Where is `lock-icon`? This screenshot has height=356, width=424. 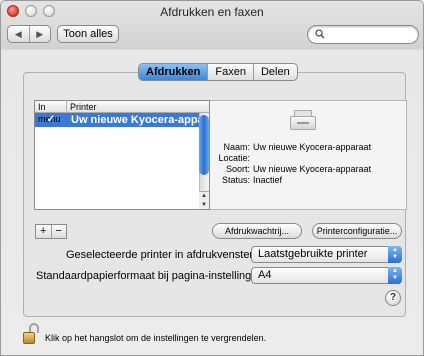
lock-icon is located at coordinates (31, 334).